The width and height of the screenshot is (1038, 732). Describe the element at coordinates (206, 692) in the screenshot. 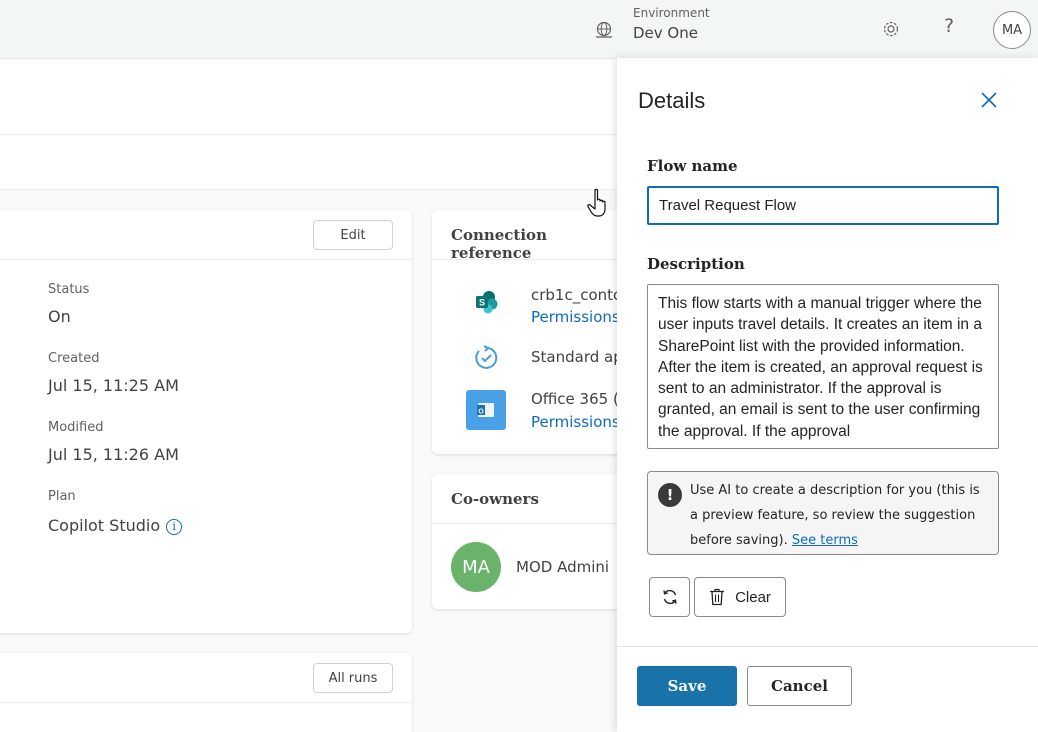

I see `runs-card: All runs` at that location.